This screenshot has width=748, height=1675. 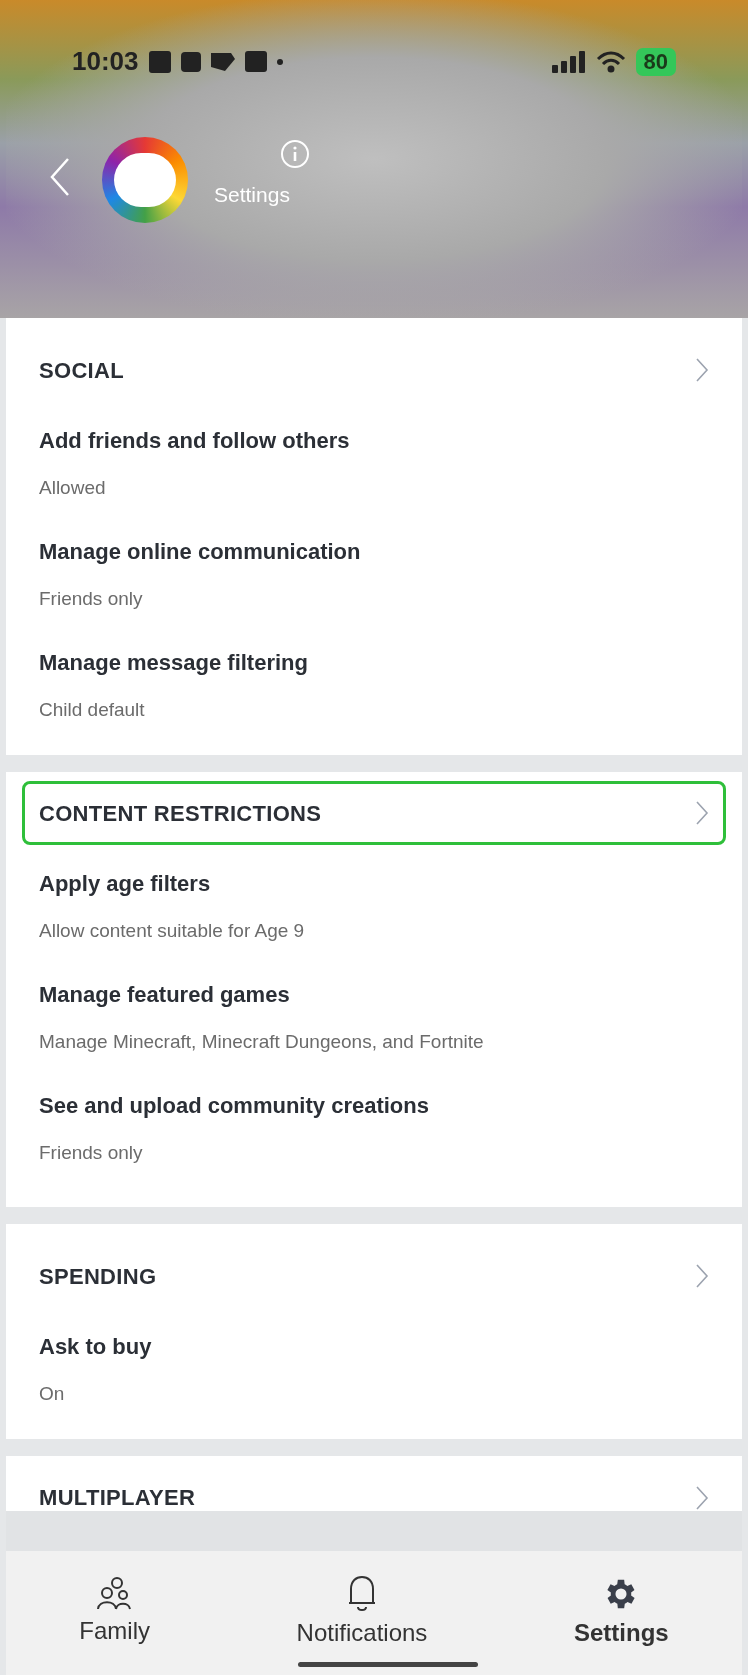 I want to click on status-time: 10:03, so click(x=105, y=61).